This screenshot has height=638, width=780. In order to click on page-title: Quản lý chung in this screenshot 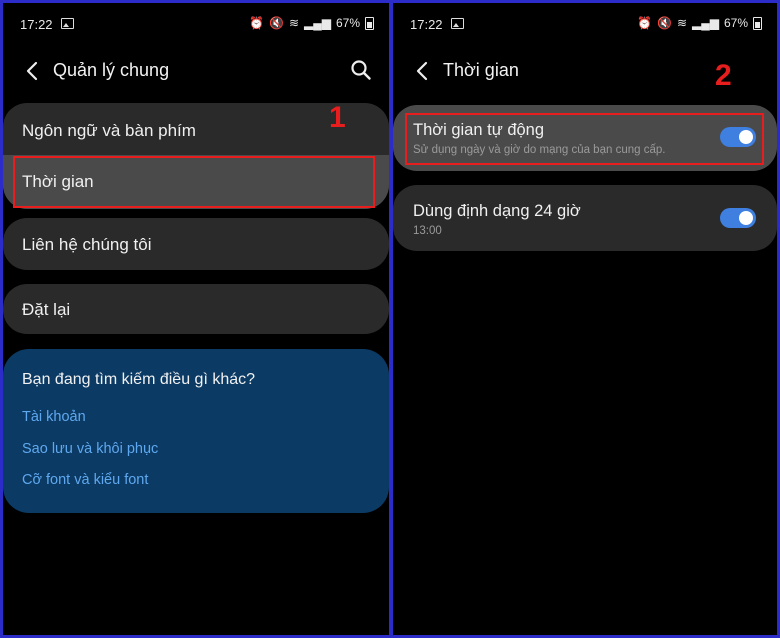, I will do `click(111, 70)`.